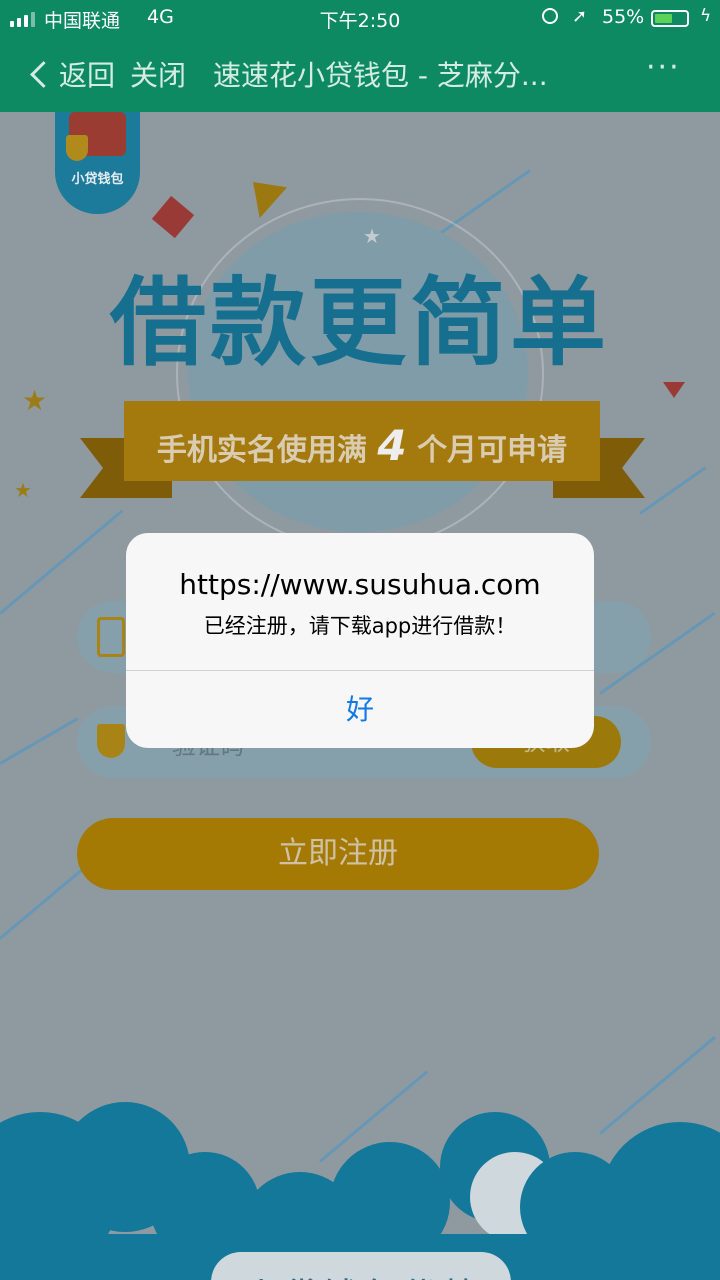  I want to click on ribbon-number: 4, so click(392, 445).